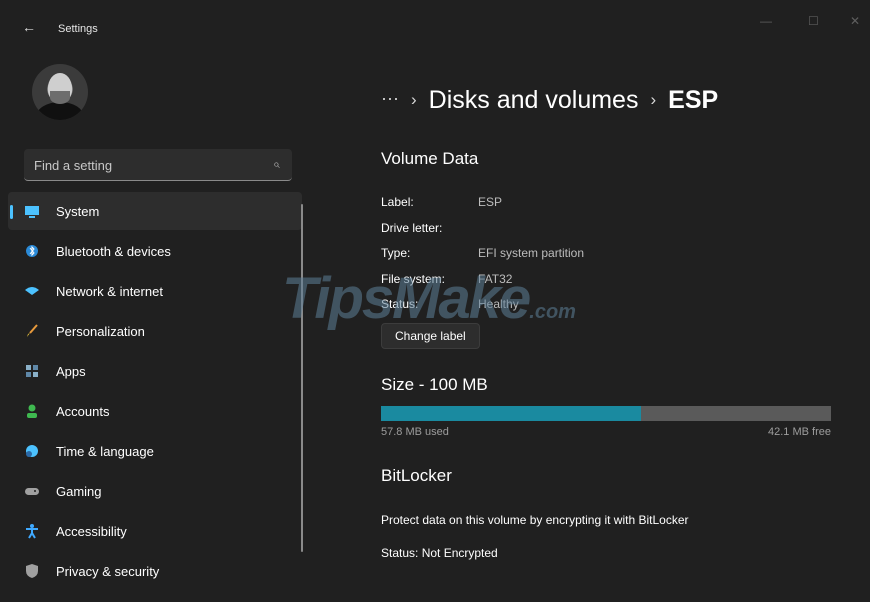 The image size is (870, 602). Describe the element at coordinates (32, 211) in the screenshot. I see `system-icon` at that location.